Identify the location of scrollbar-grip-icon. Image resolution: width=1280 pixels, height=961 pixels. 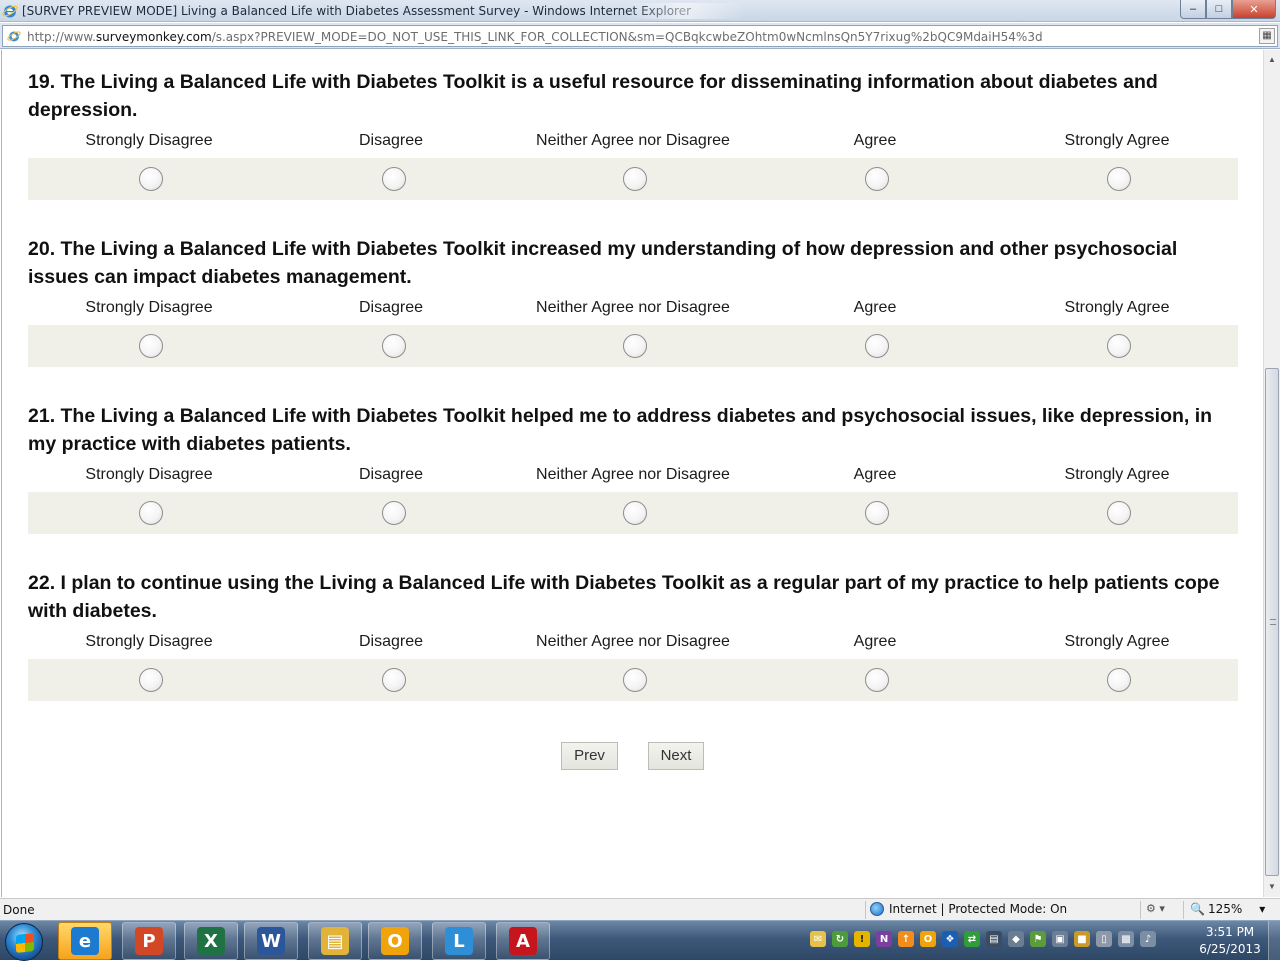
(1273, 622).